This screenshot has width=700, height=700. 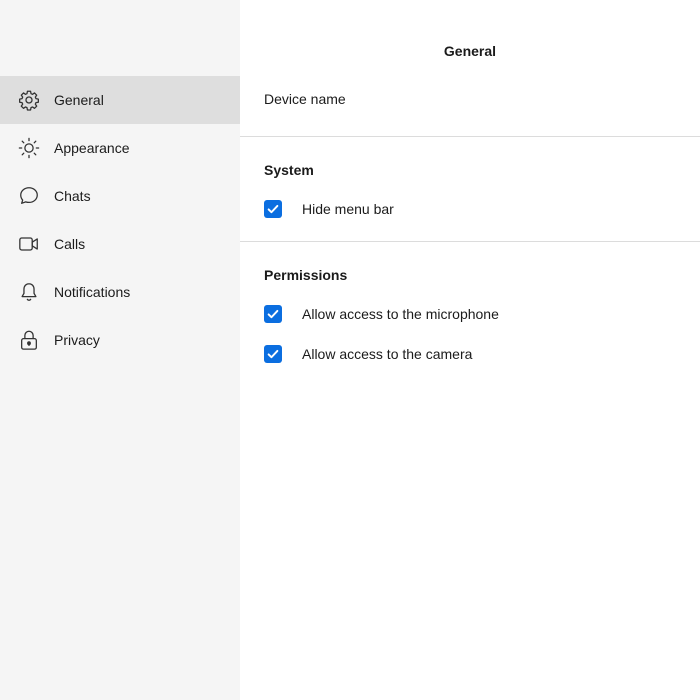 I want to click on video-camera-icon, so click(x=29, y=244).